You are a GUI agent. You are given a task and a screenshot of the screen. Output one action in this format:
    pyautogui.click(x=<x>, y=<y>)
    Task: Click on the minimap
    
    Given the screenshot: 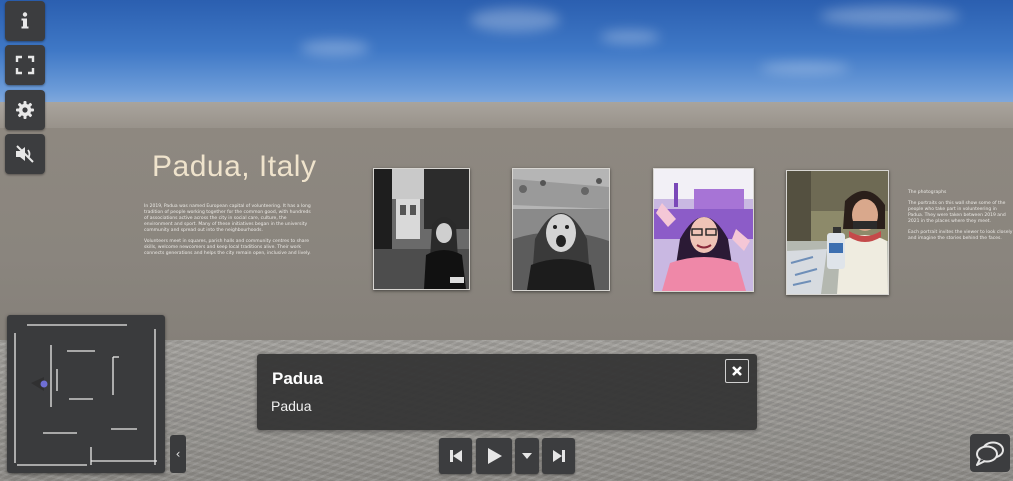 What is the action you would take?
    pyautogui.click(x=86, y=394)
    